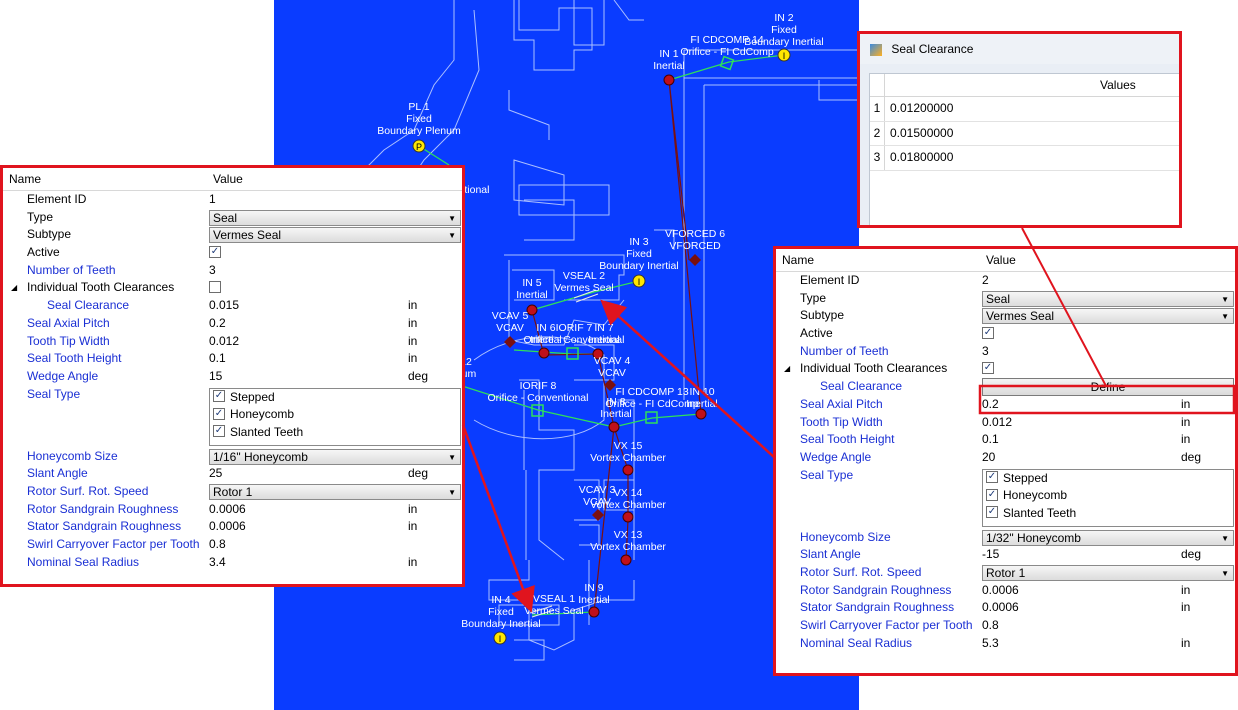  Describe the element at coordinates (1005, 369) in the screenshot. I see `property-row: Individual Tooth Clearances ◢ ✓` at that location.